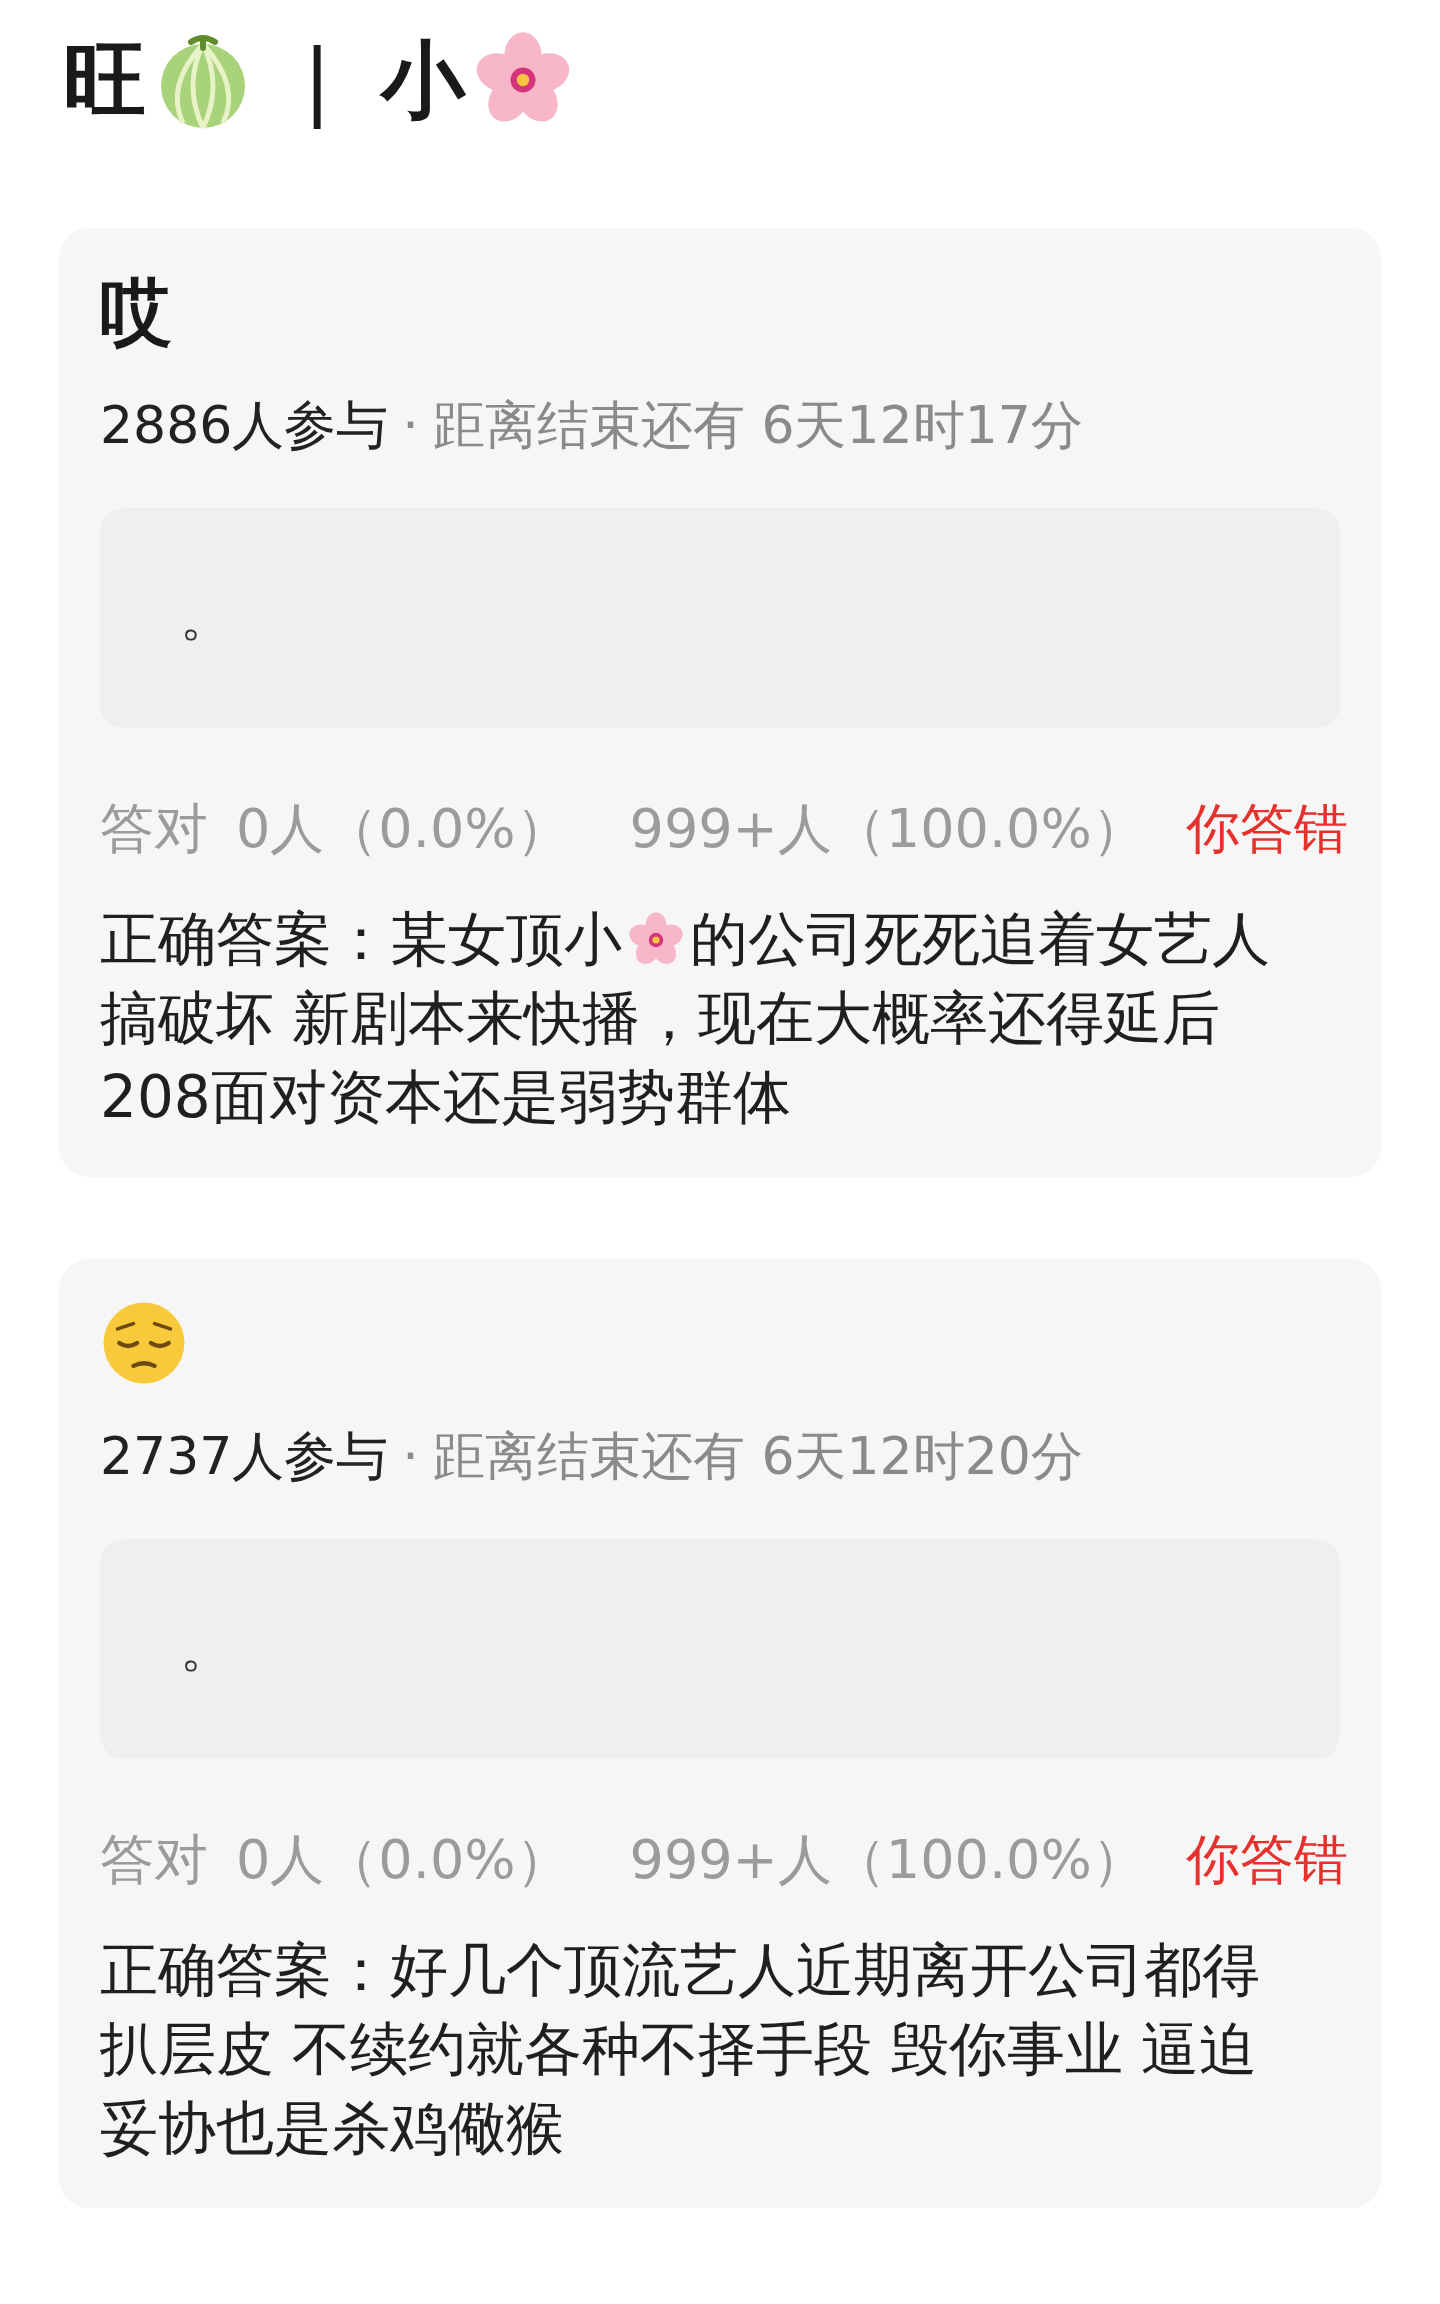  Describe the element at coordinates (105, 80) in the screenshot. I see `header-title: 旺` at that location.